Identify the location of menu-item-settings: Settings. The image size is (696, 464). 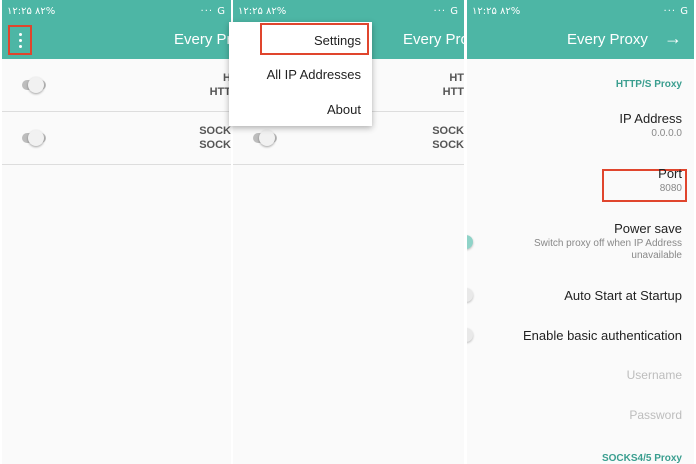
(337, 40).